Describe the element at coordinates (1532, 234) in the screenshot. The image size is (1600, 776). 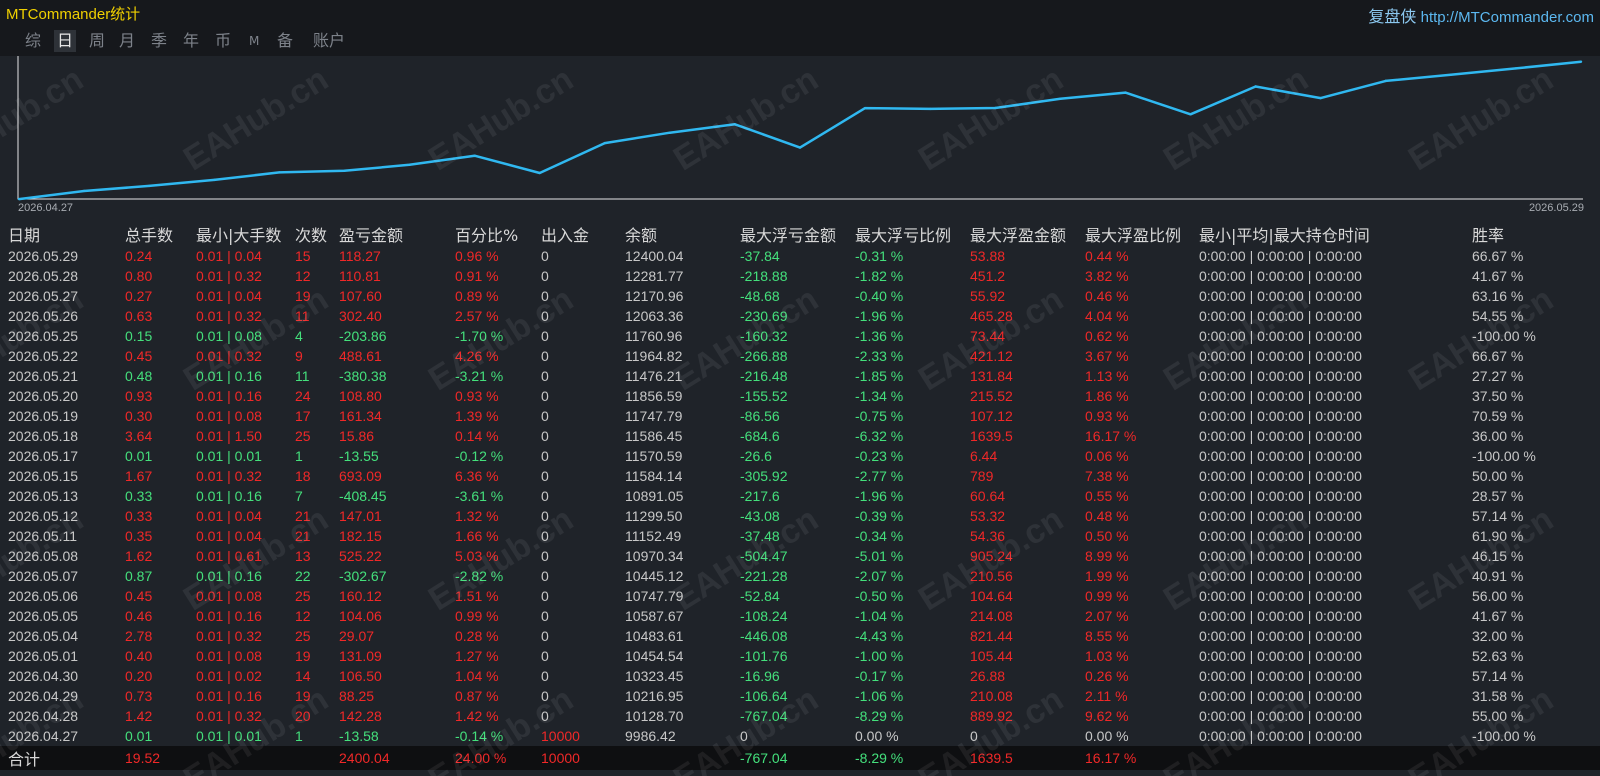
I see `column-header-13: 胜率` at that location.